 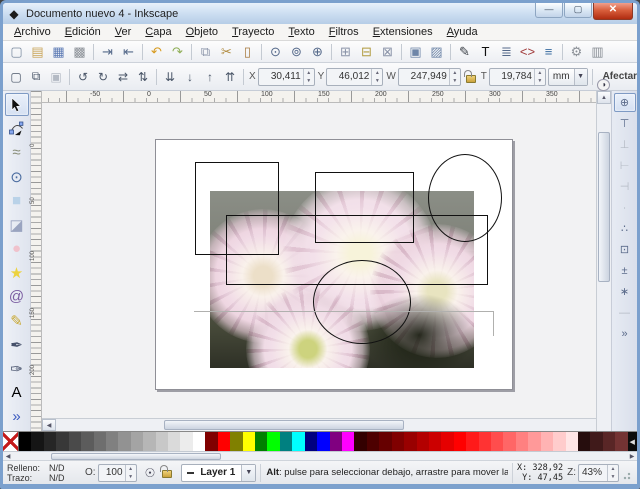 What do you see at coordinates (17, 368) in the screenshot?
I see `calligraphy-tool-icon: ✑` at bounding box center [17, 368].